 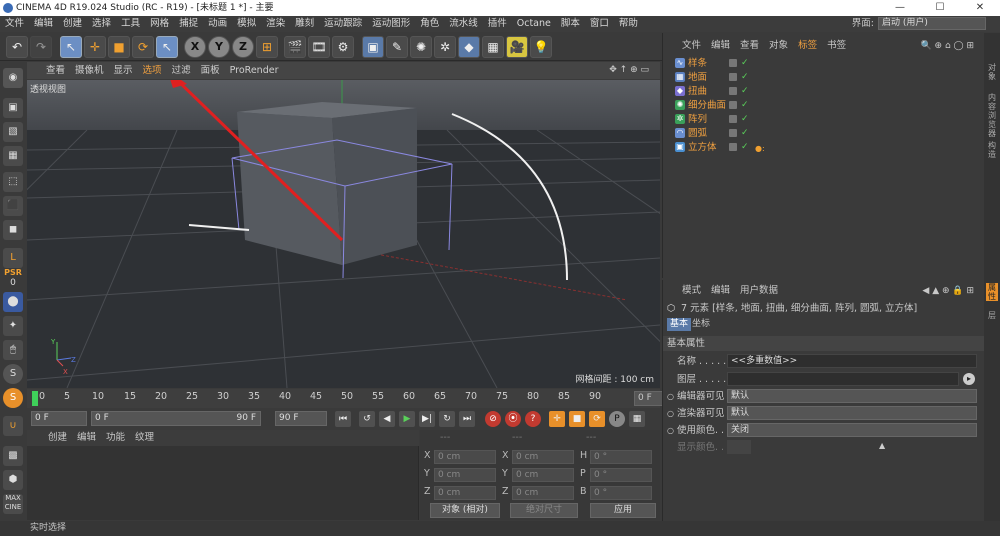 I want to click on go-to-start-icon: ⏮, so click(x=343, y=419).